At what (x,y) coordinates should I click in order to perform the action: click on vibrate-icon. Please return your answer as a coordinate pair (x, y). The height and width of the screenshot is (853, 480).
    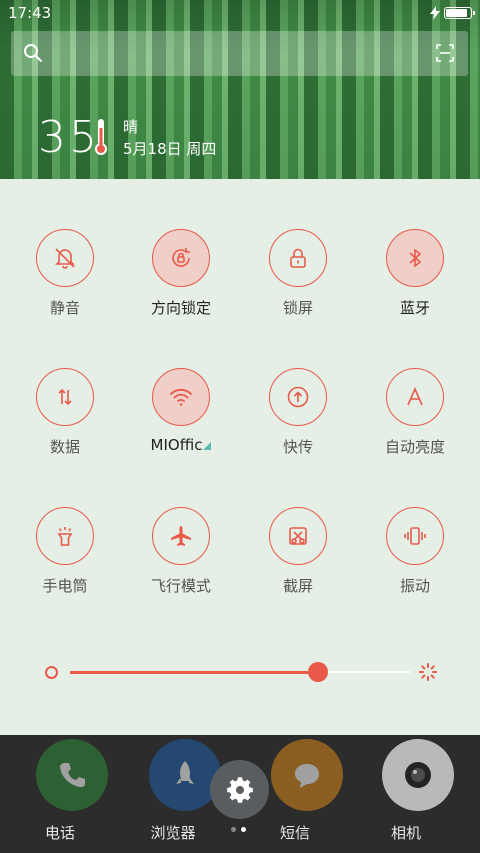
    Looking at the image, I should click on (415, 536).